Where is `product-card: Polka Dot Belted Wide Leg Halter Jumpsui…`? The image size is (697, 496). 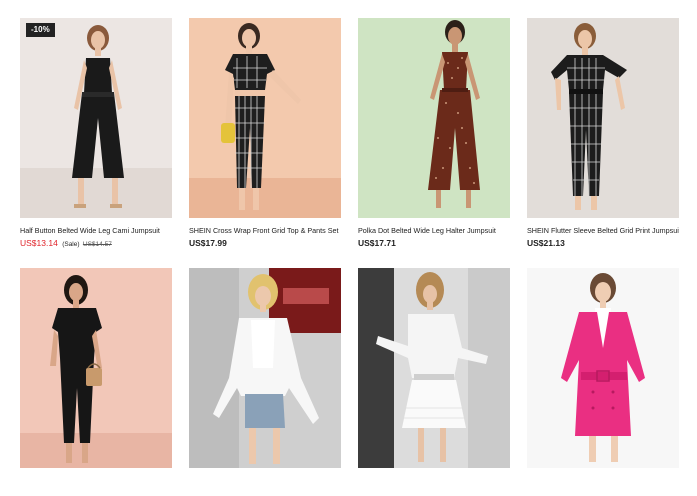
product-card: Polka Dot Belted Wide Leg Halter Jumpsui… is located at coordinates (434, 133).